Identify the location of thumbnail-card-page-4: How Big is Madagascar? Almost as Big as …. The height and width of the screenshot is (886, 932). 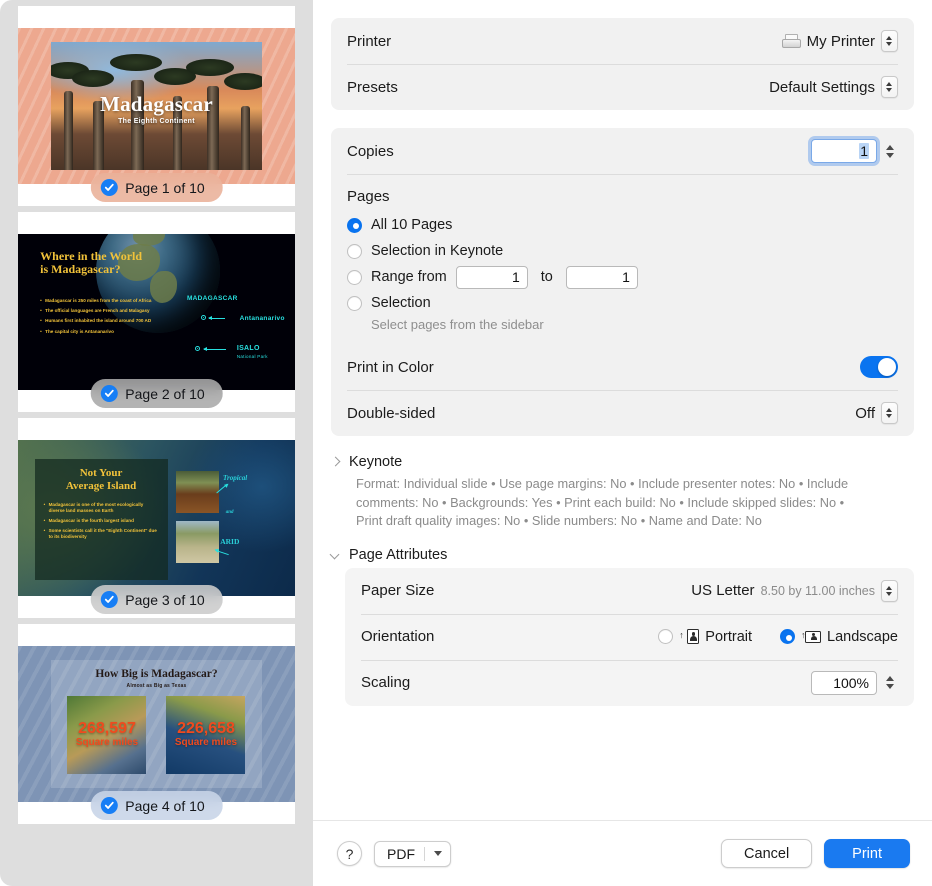
(156, 724).